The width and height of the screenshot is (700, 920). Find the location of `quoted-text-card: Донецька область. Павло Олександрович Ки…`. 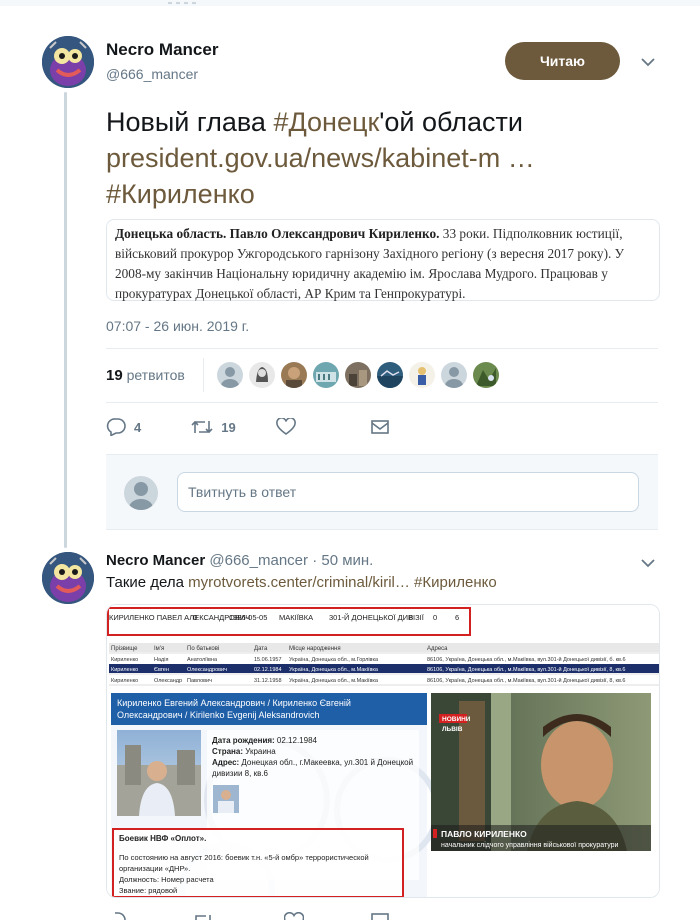

quoted-text-card: Донецька область. Павло Олександрович Ки… is located at coordinates (383, 260).